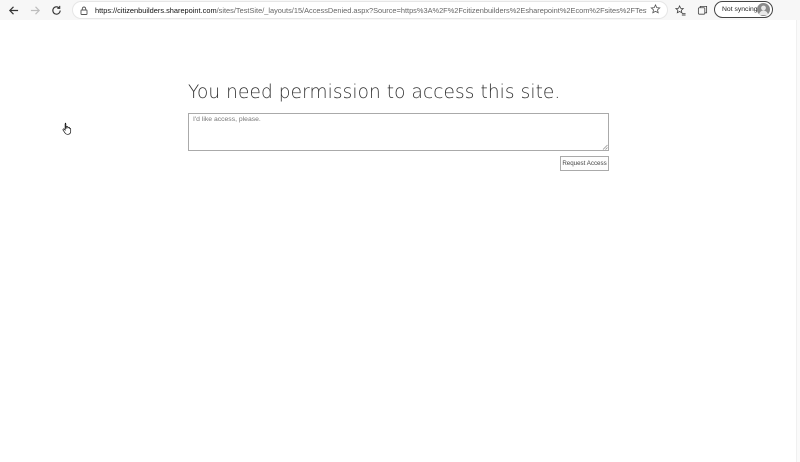 This screenshot has height=462, width=800. I want to click on refresh-icon, so click(56, 10).